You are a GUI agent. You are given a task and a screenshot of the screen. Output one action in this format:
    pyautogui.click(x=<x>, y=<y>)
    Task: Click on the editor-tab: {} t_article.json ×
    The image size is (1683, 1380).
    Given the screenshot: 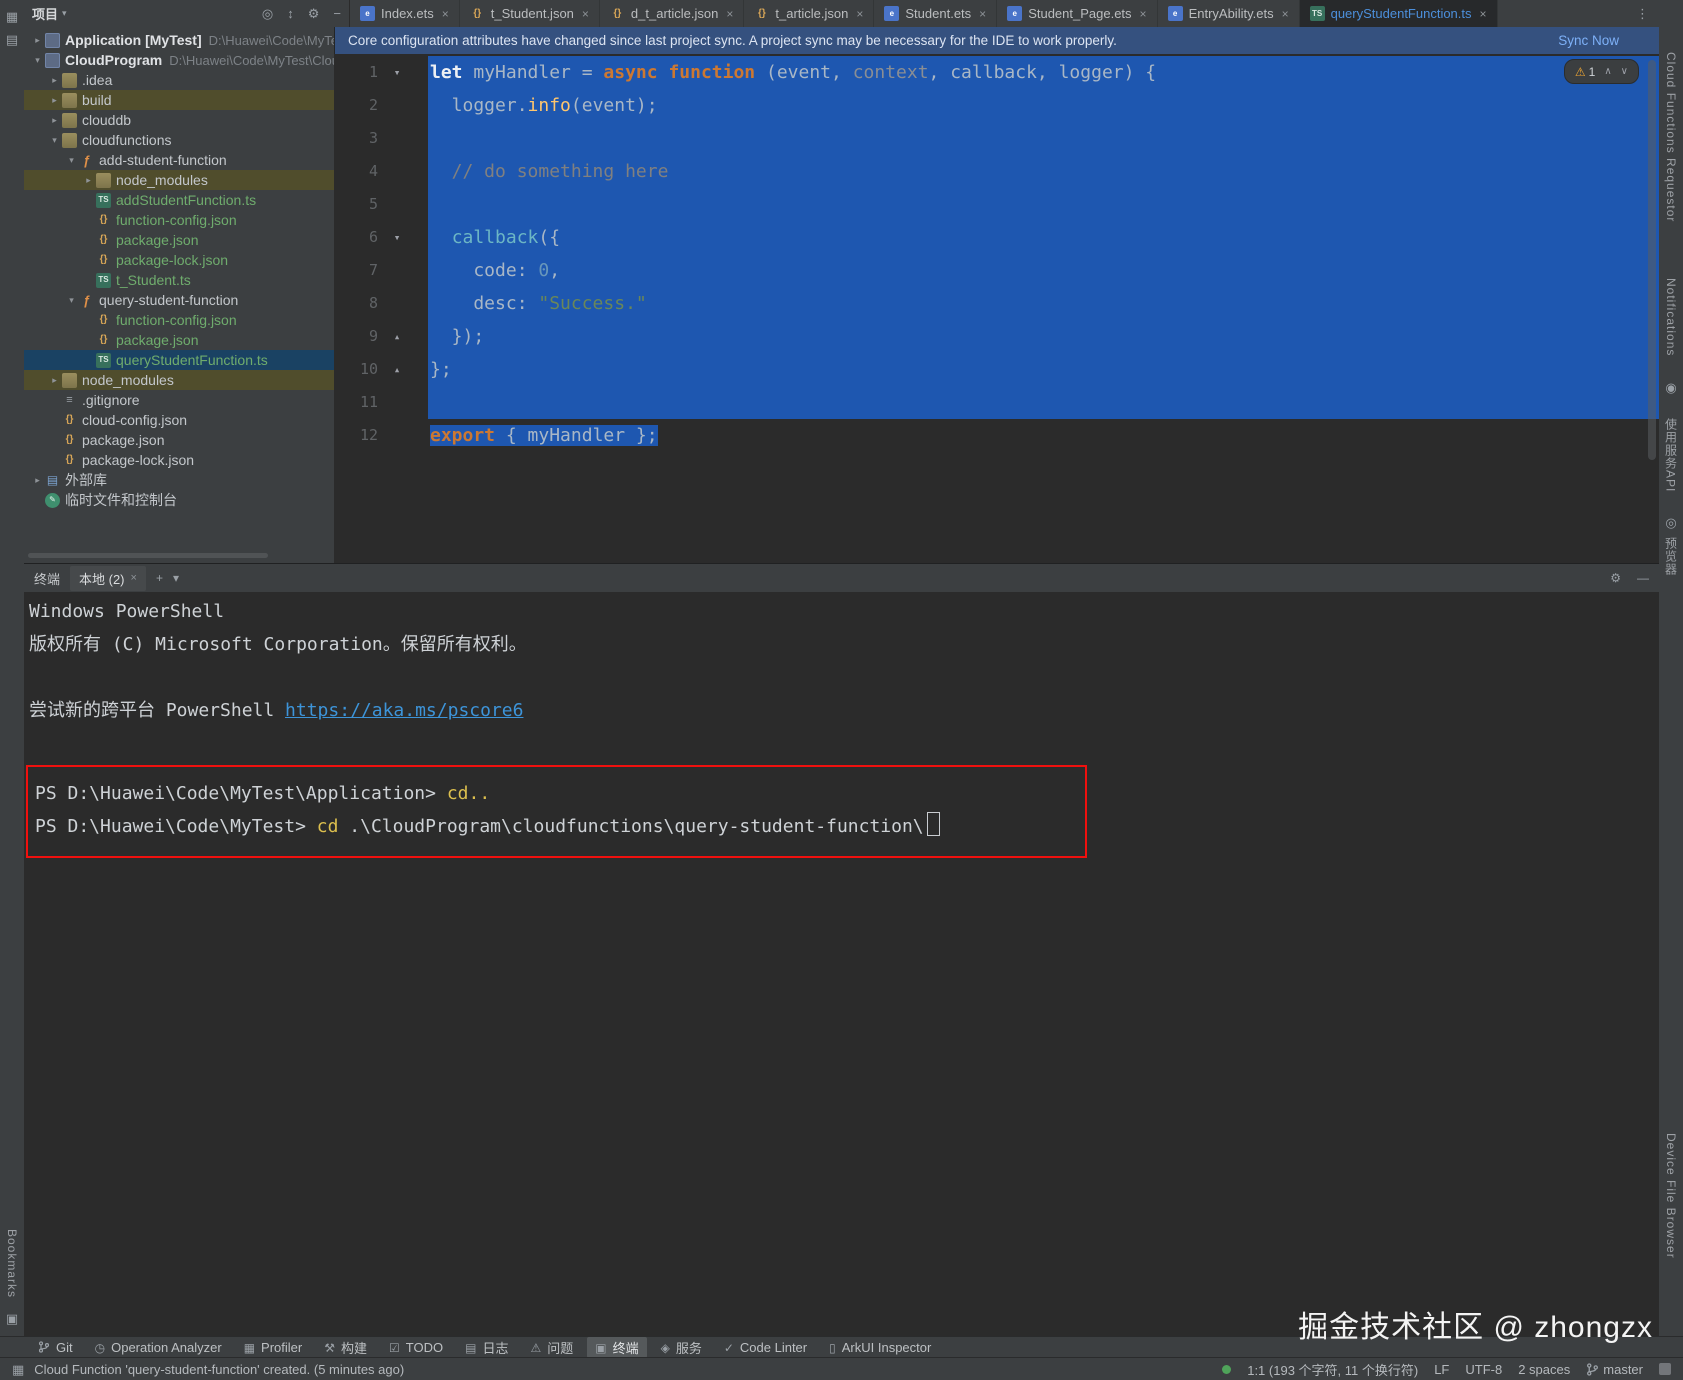 What is the action you would take?
    pyautogui.click(x=809, y=13)
    